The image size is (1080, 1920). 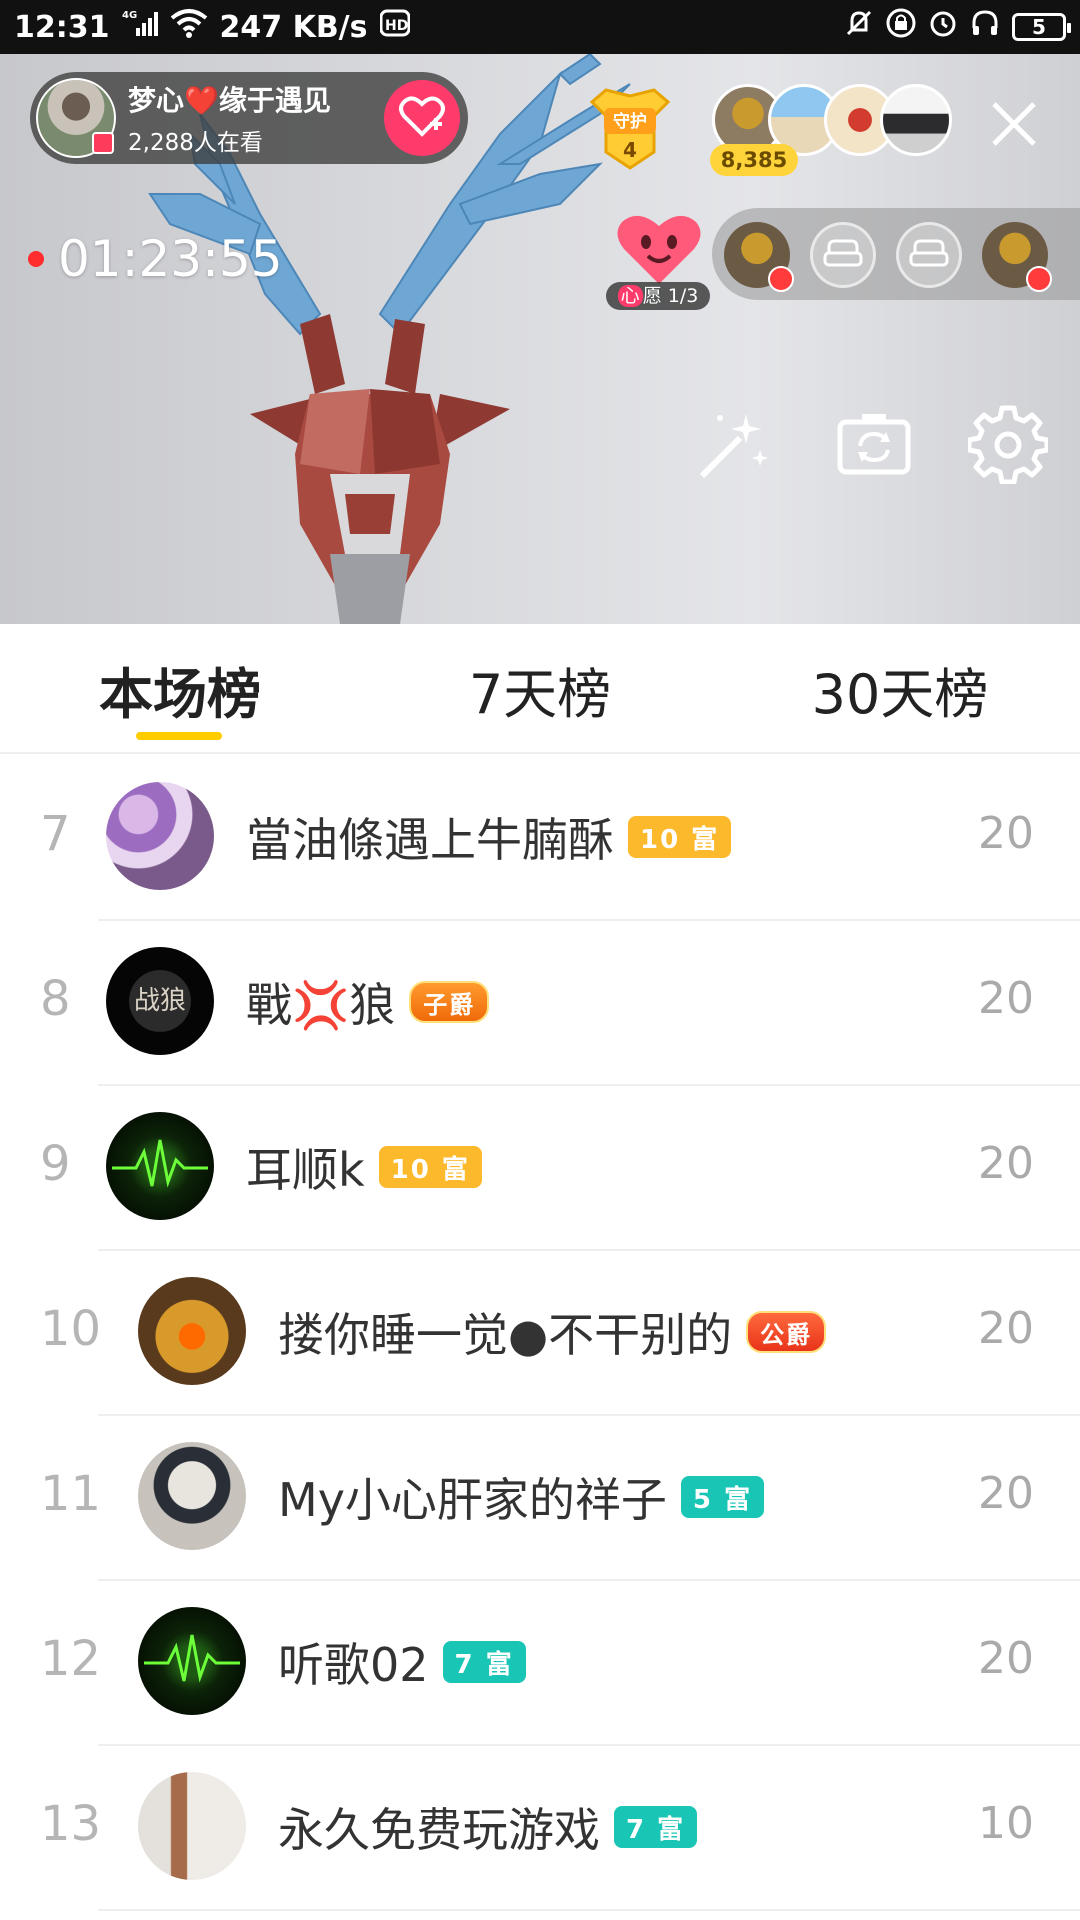 I want to click on level-badge: 子爵, so click(x=449, y=1002).